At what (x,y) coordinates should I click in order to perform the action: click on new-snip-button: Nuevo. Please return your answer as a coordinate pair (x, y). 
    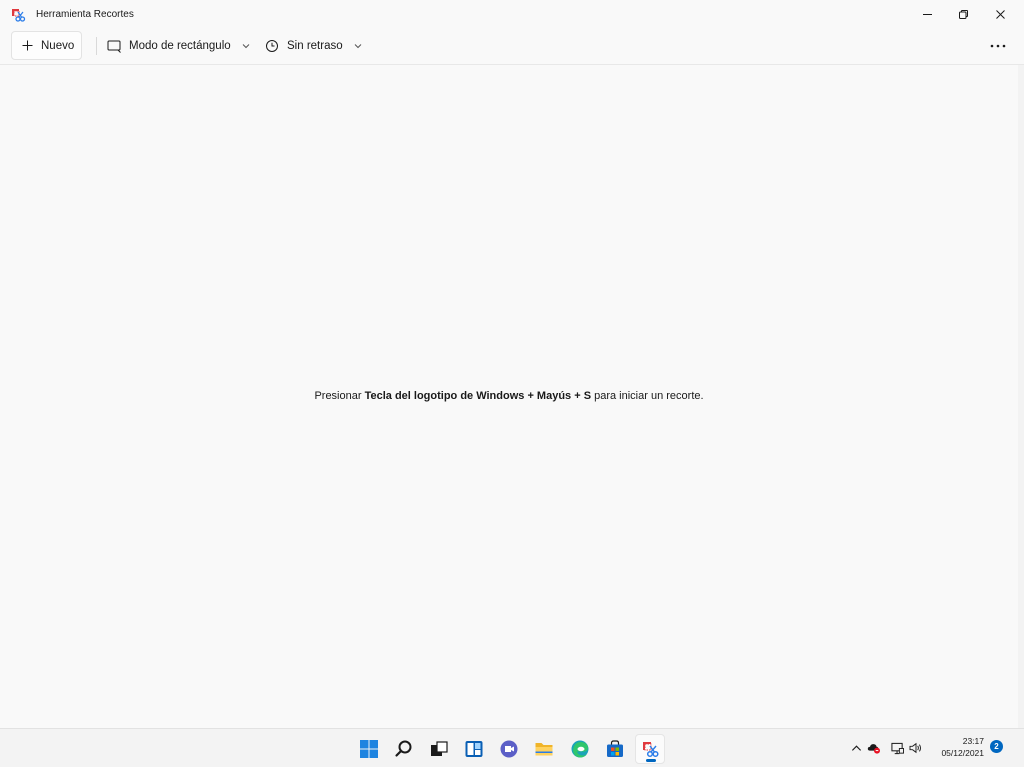
    Looking at the image, I should click on (46, 45).